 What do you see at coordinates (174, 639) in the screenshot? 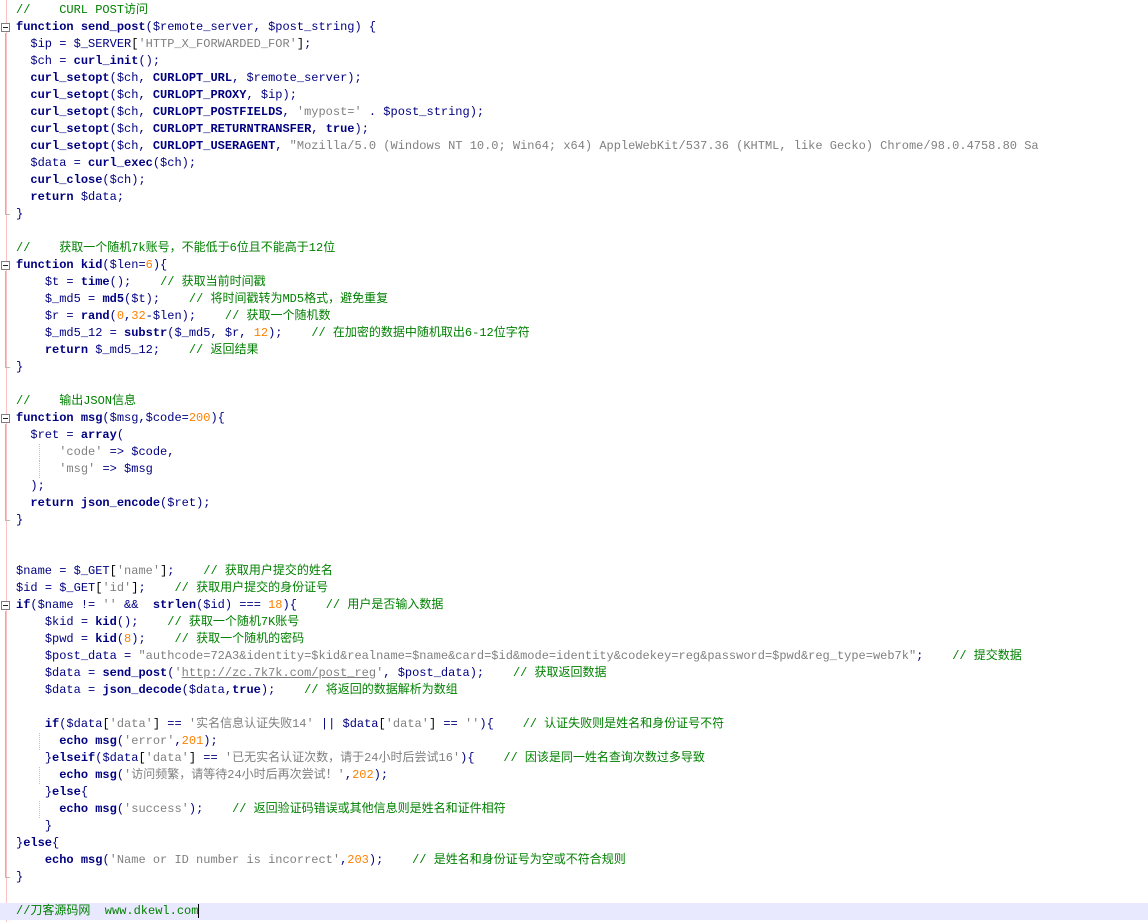
I see `line-text: $pwd = kid(8); // 获取一个随机的密码` at bounding box center [174, 639].